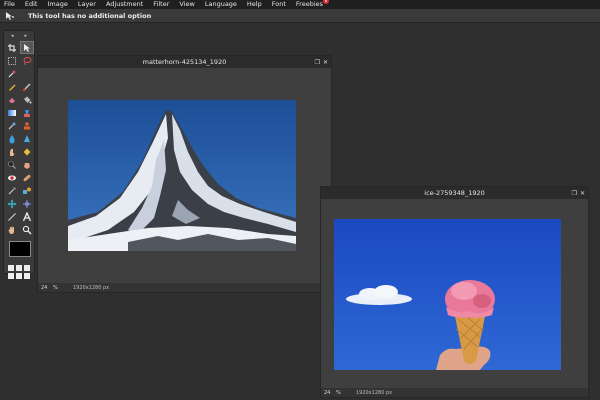  I want to click on text-tool, so click(27, 216).